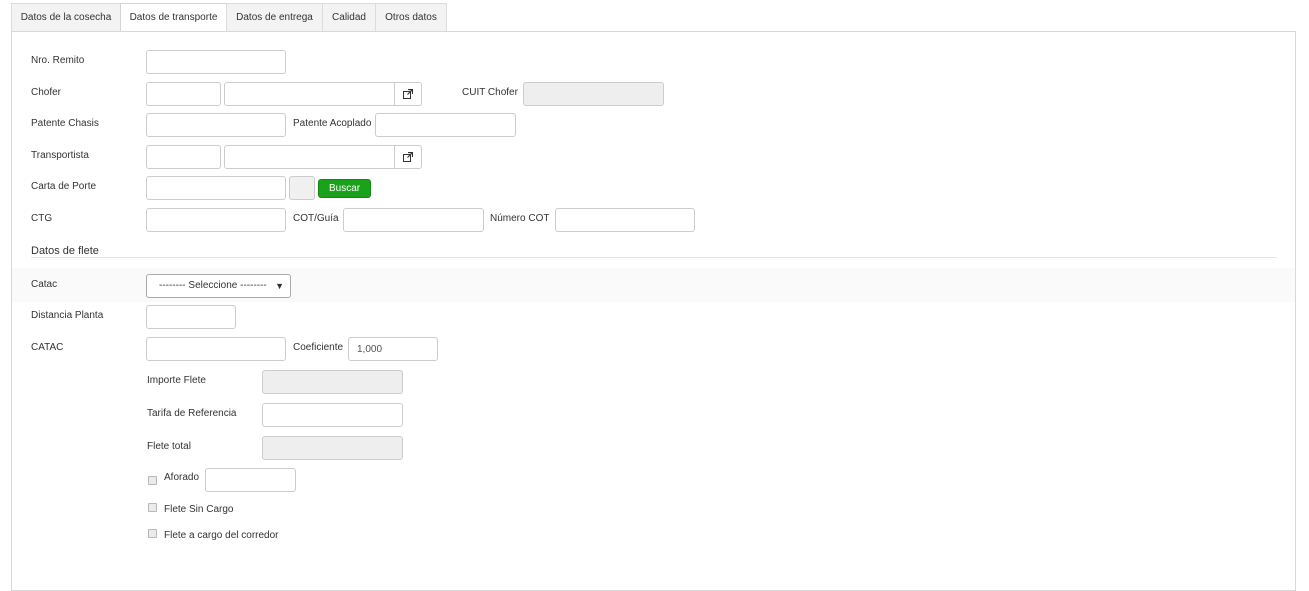  I want to click on numero-cot-input, so click(625, 220).